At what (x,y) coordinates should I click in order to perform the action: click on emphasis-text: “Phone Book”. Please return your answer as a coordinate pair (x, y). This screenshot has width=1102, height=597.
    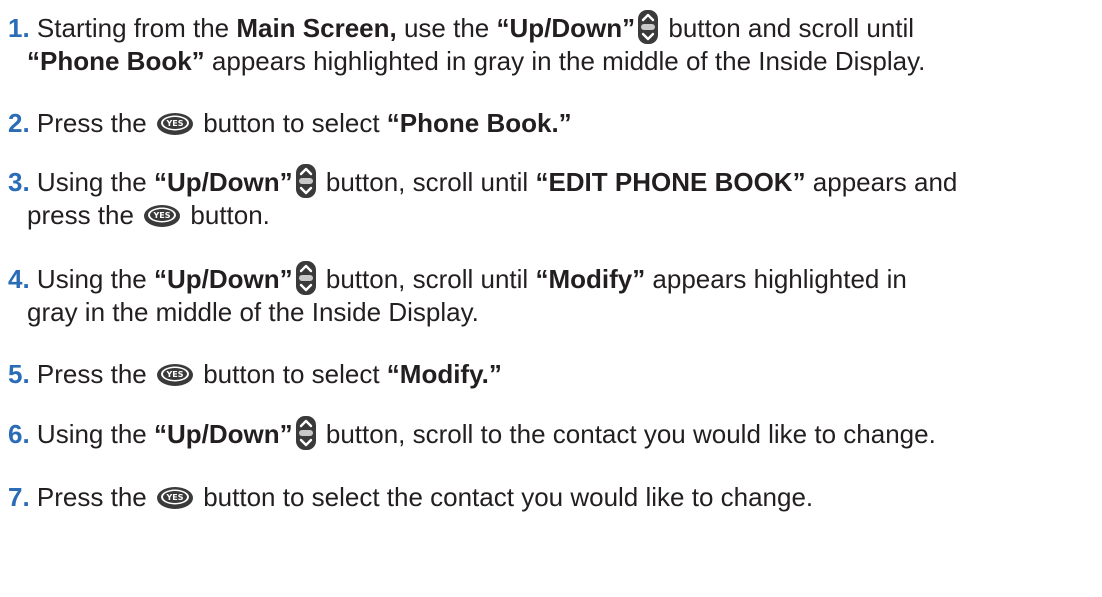
    Looking at the image, I should click on (116, 61).